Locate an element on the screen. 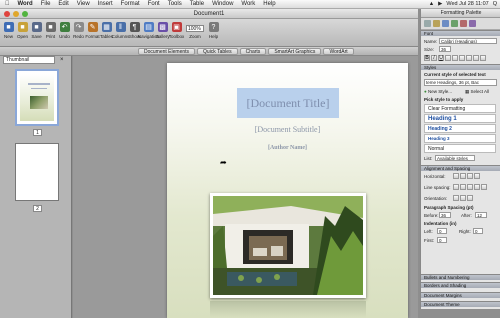 The width and height of the screenshot is (500, 318). close-window-icon is located at coordinates (7, 14).